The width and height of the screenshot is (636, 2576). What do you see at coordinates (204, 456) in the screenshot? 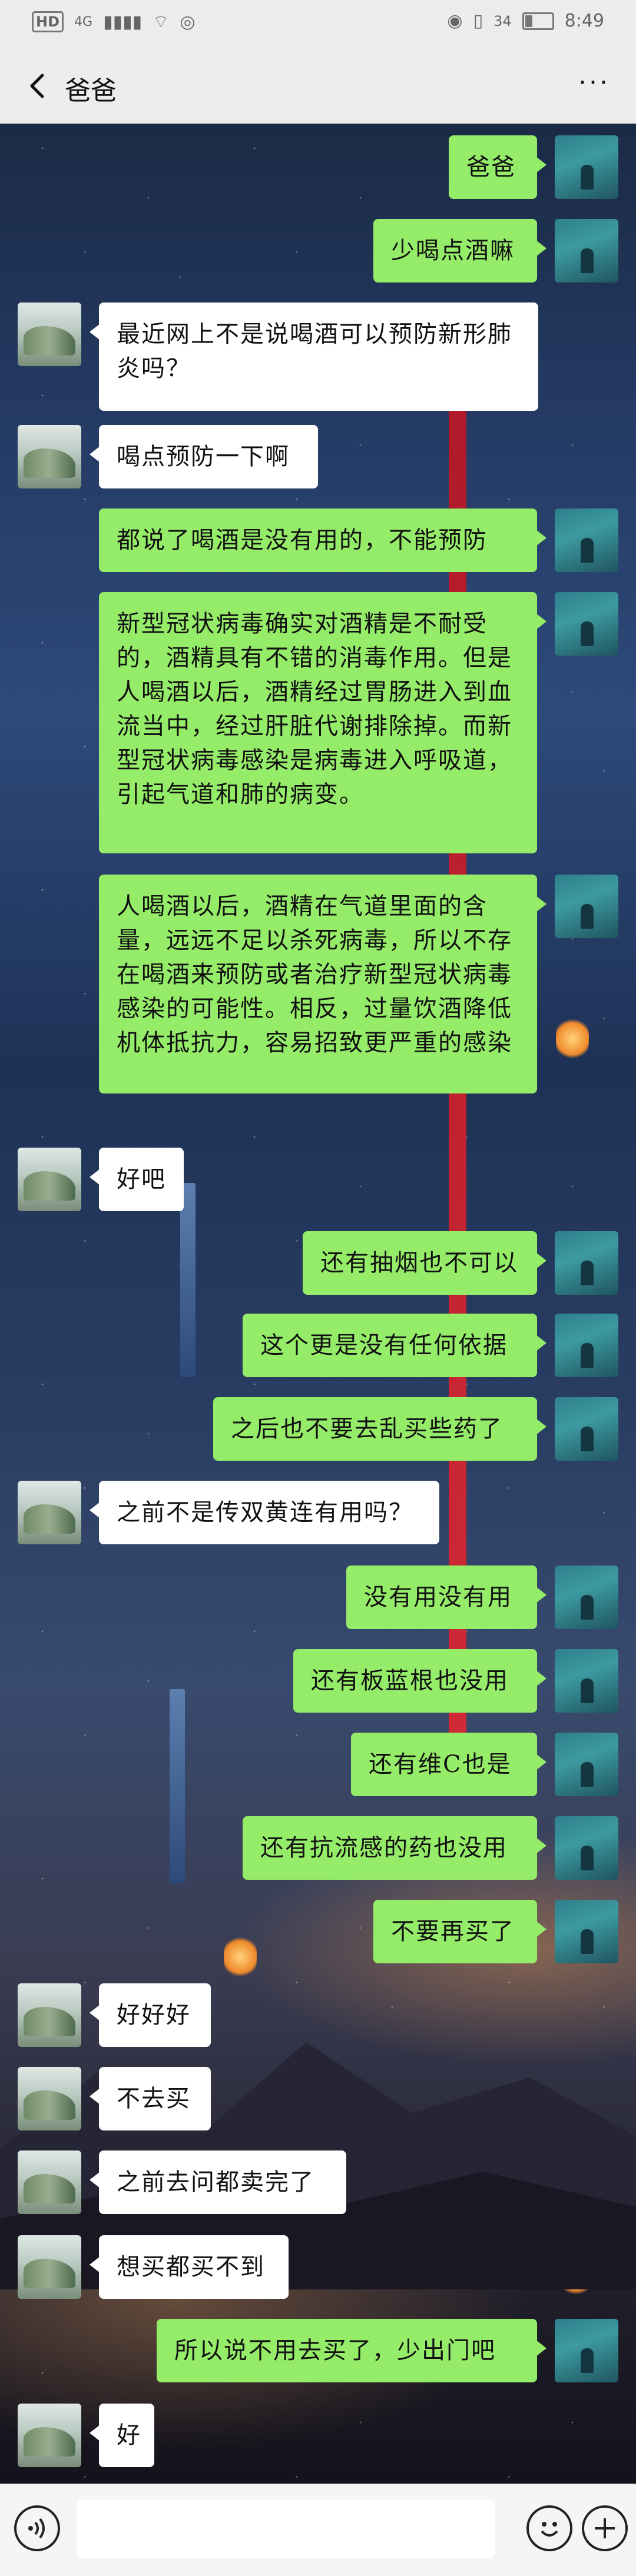
I see `received-message-bubble: 喝点预防一下啊` at bounding box center [204, 456].